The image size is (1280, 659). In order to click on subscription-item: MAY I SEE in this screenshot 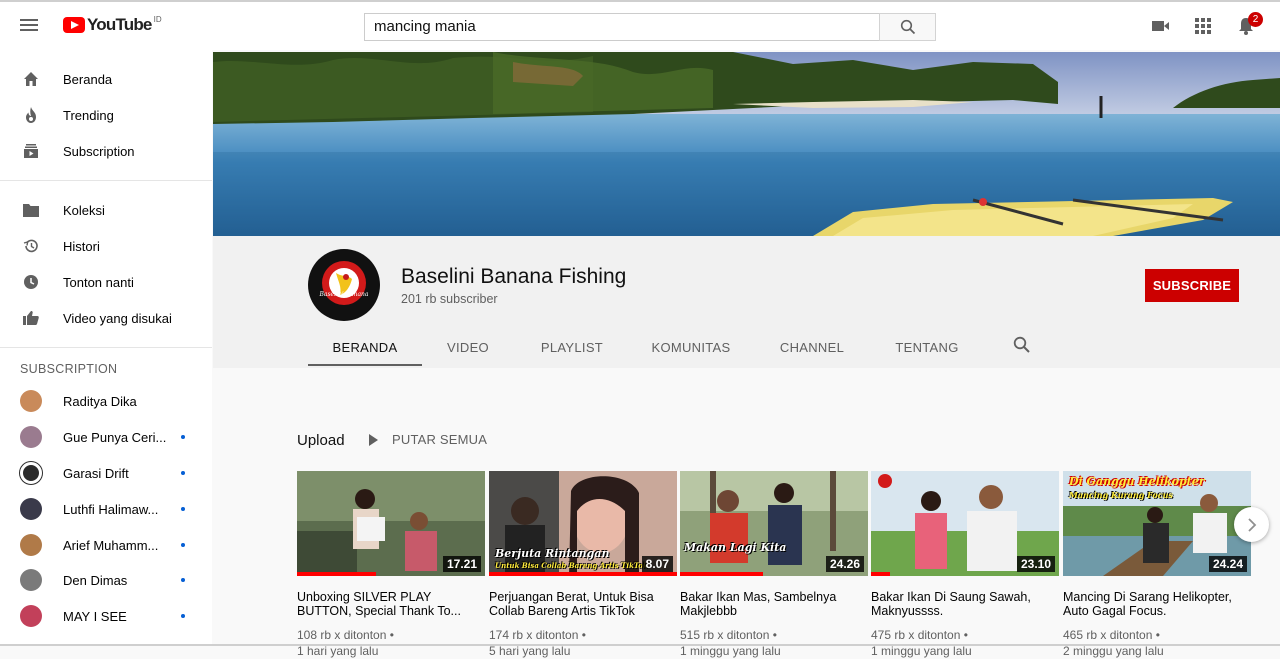, I will do `click(106, 616)`.